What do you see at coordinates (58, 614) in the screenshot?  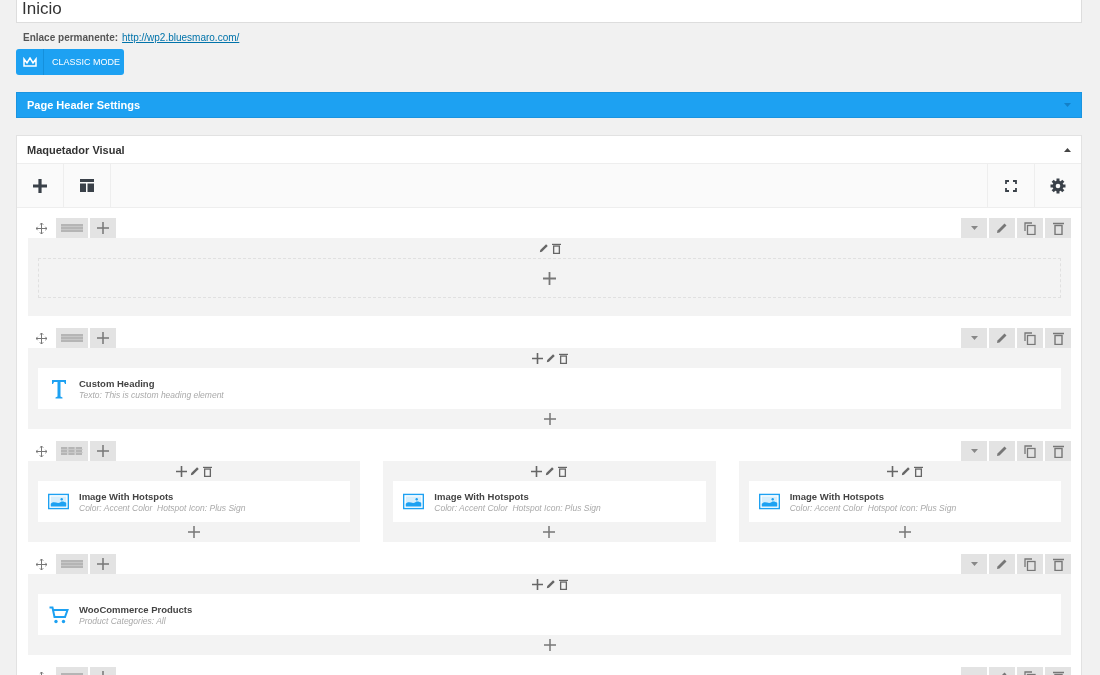 I see `cart-icon` at bounding box center [58, 614].